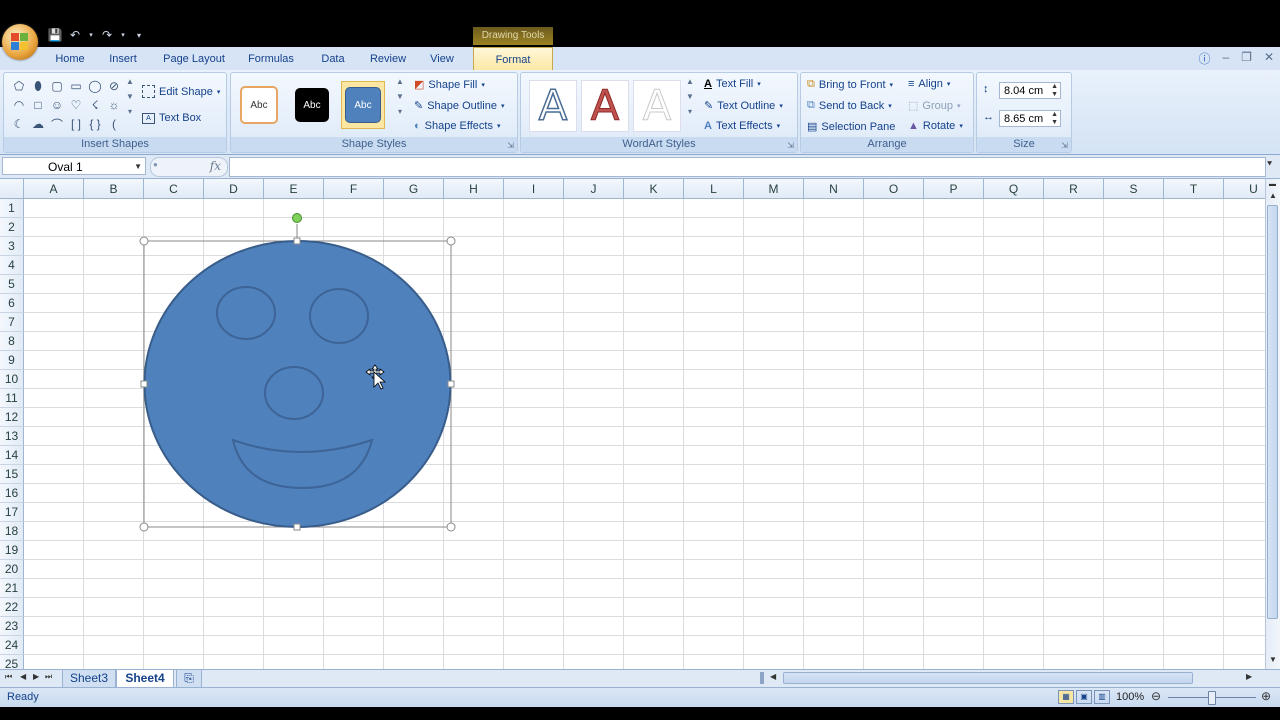 The image size is (1280, 720). What do you see at coordinates (762, 678) in the screenshot?
I see `tab-split-handle` at bounding box center [762, 678].